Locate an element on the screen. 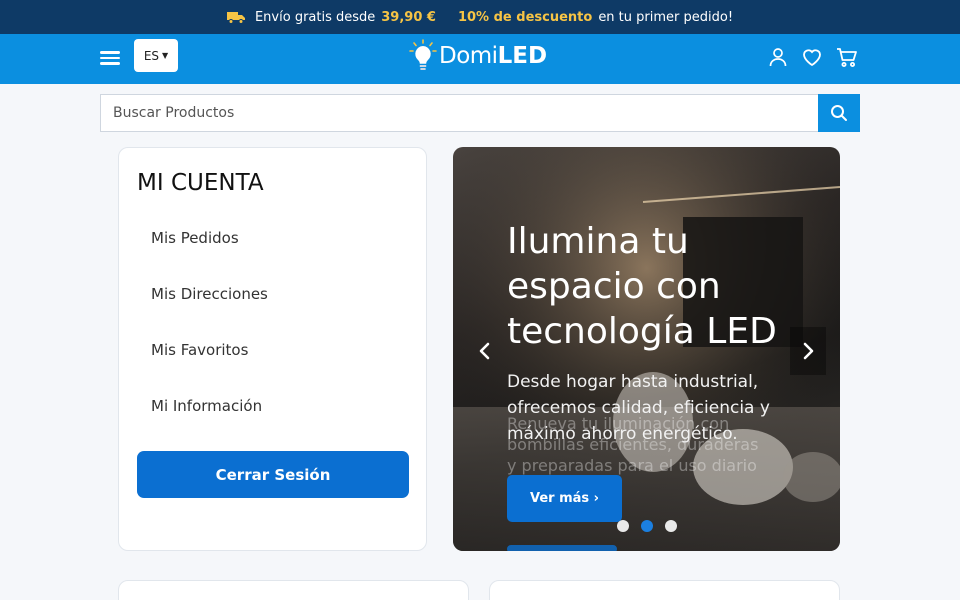 The height and width of the screenshot is (600, 960). carousel-next-button is located at coordinates (808, 351).